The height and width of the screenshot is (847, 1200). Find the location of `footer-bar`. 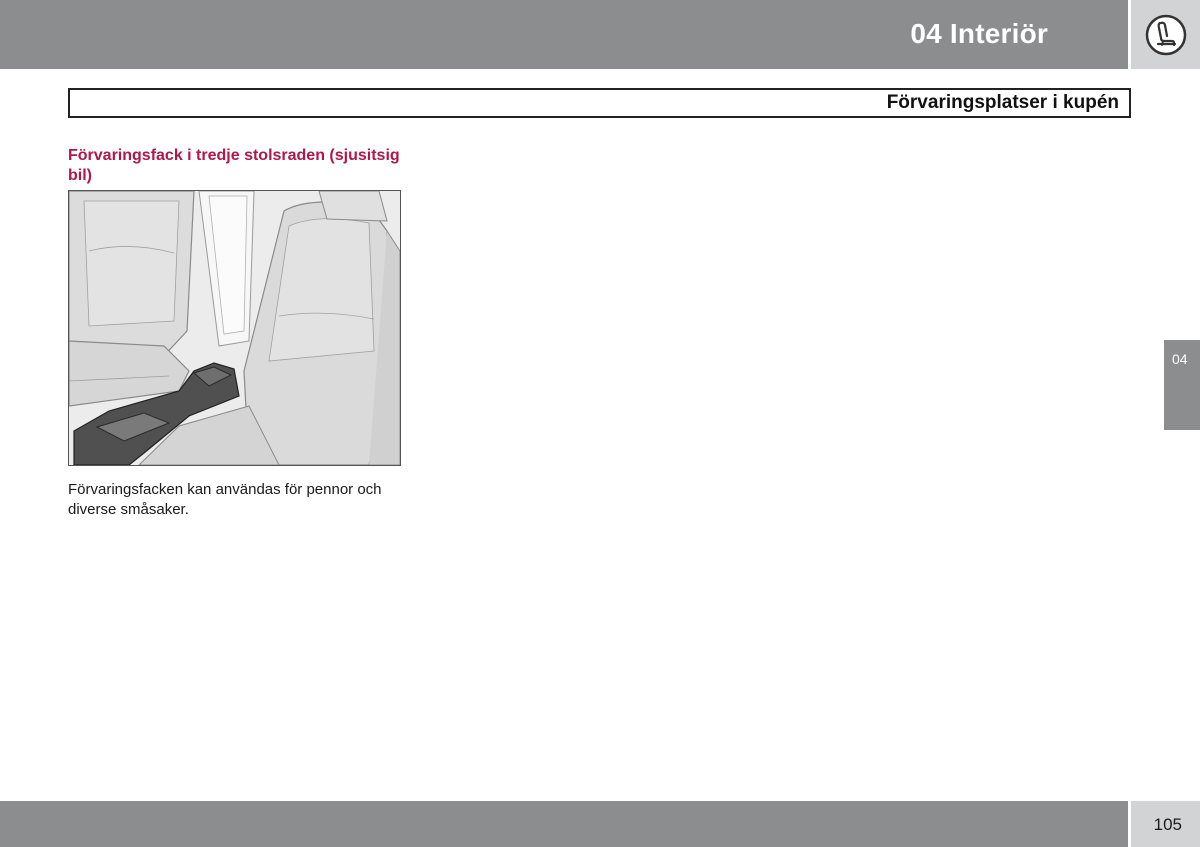

footer-bar is located at coordinates (564, 824).